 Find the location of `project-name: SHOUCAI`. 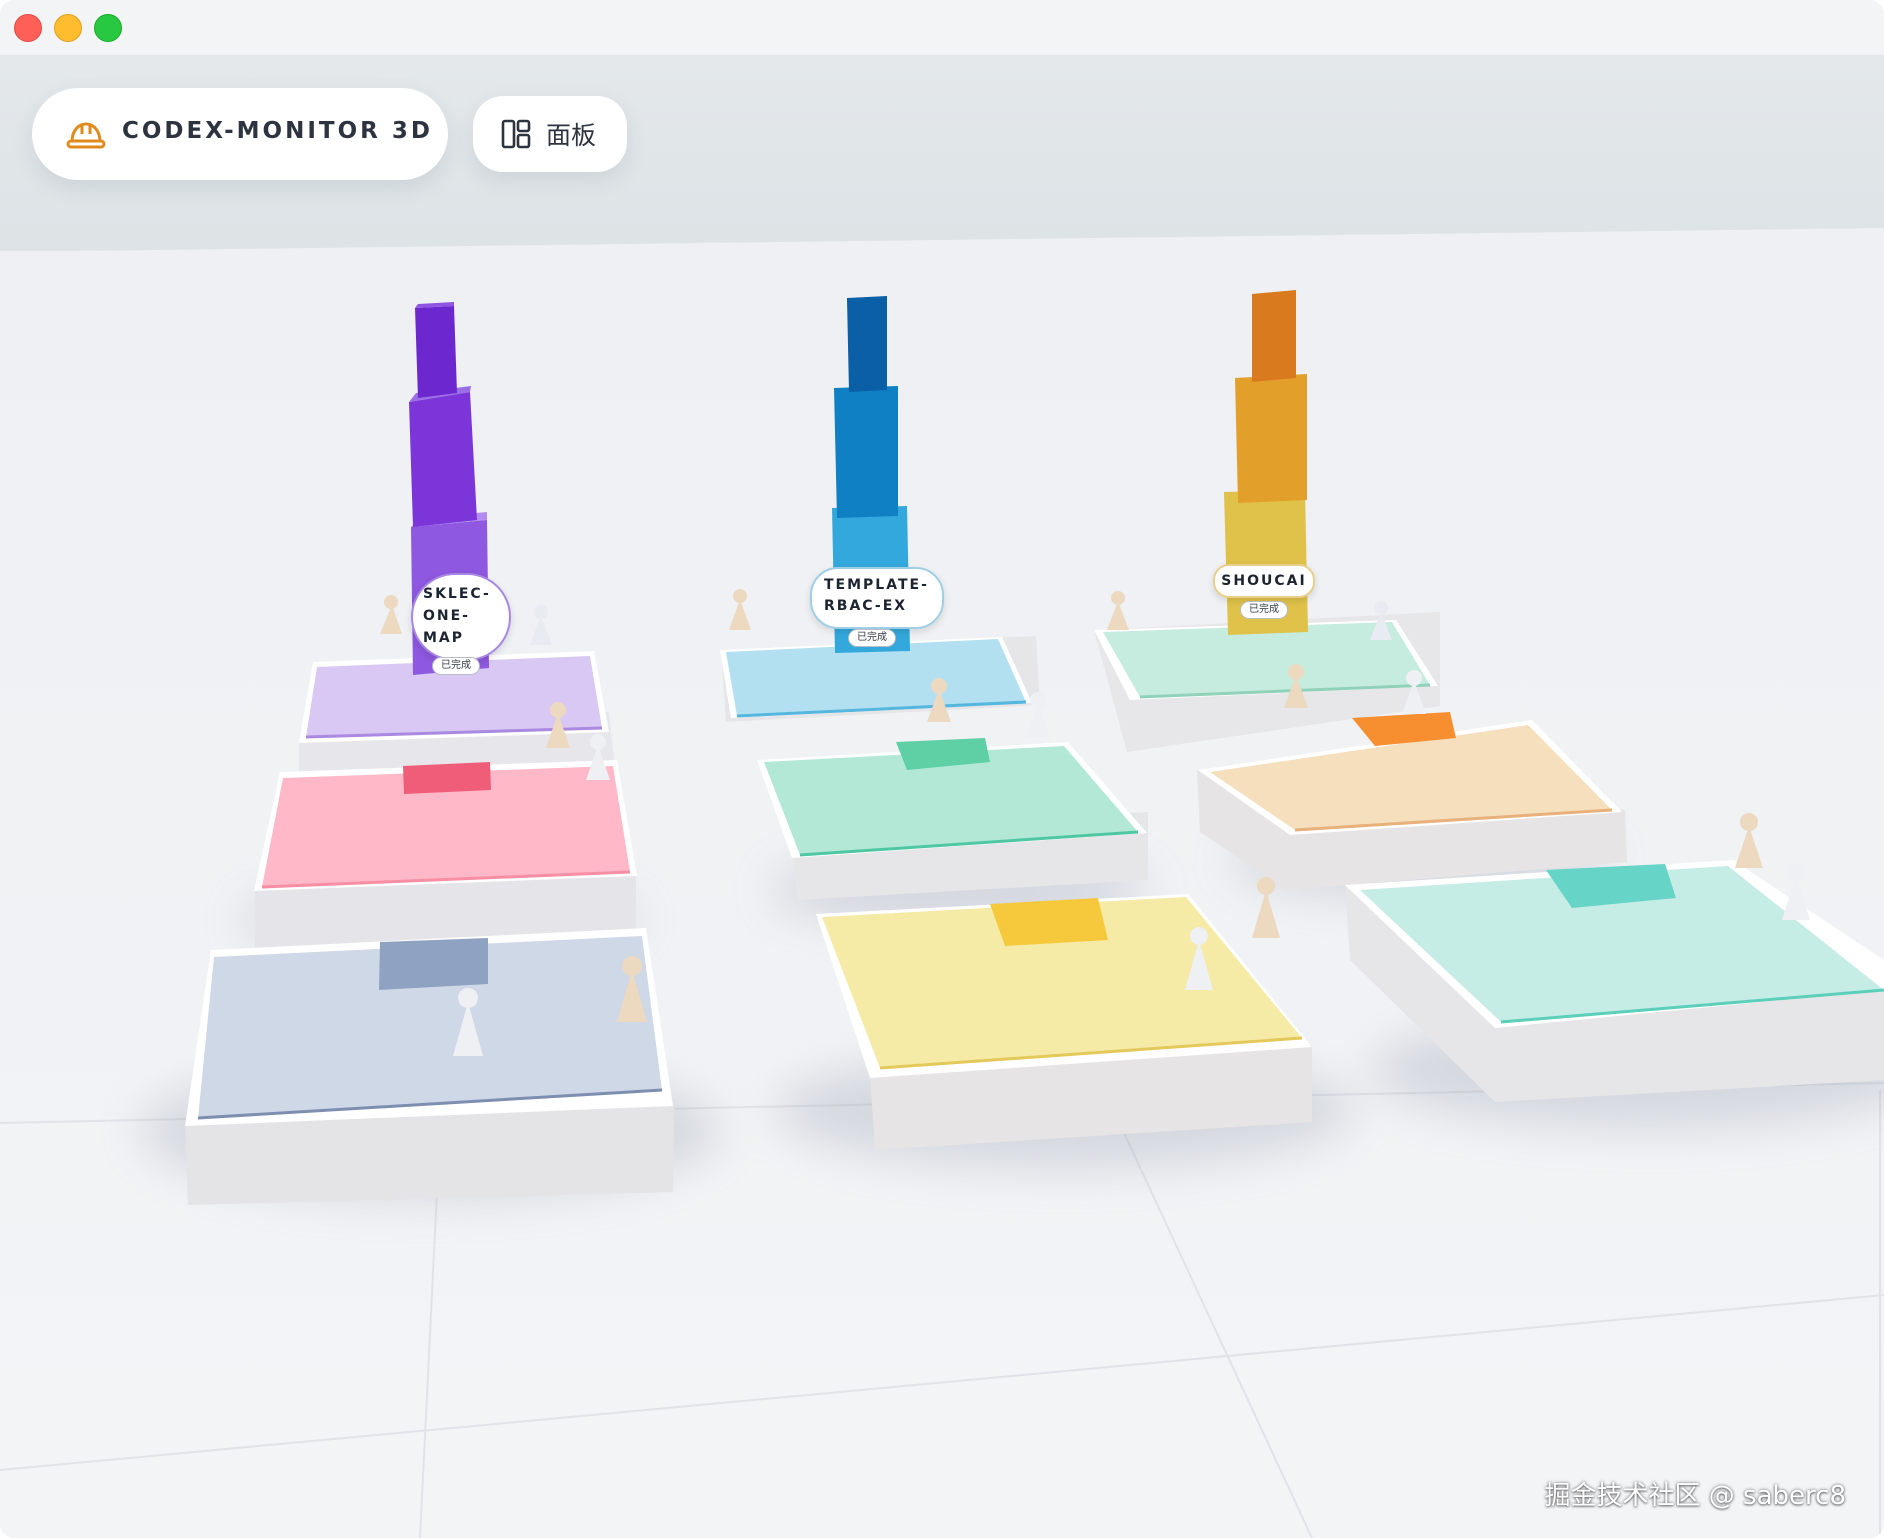

project-name: SHOUCAI is located at coordinates (1264, 581).